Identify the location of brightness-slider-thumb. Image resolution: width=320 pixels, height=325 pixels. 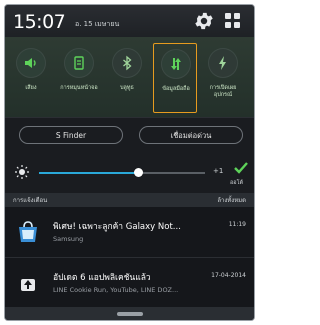
(139, 172).